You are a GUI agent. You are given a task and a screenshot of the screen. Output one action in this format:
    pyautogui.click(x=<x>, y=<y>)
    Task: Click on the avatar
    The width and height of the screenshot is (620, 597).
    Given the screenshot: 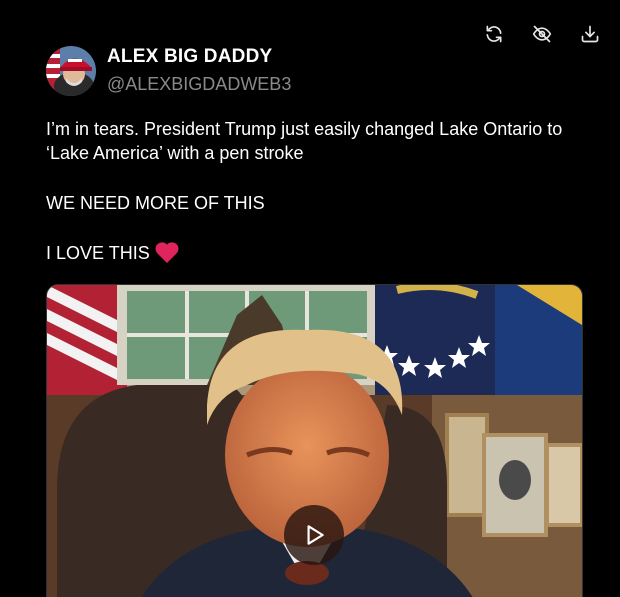 What is the action you would take?
    pyautogui.click(x=71, y=70)
    